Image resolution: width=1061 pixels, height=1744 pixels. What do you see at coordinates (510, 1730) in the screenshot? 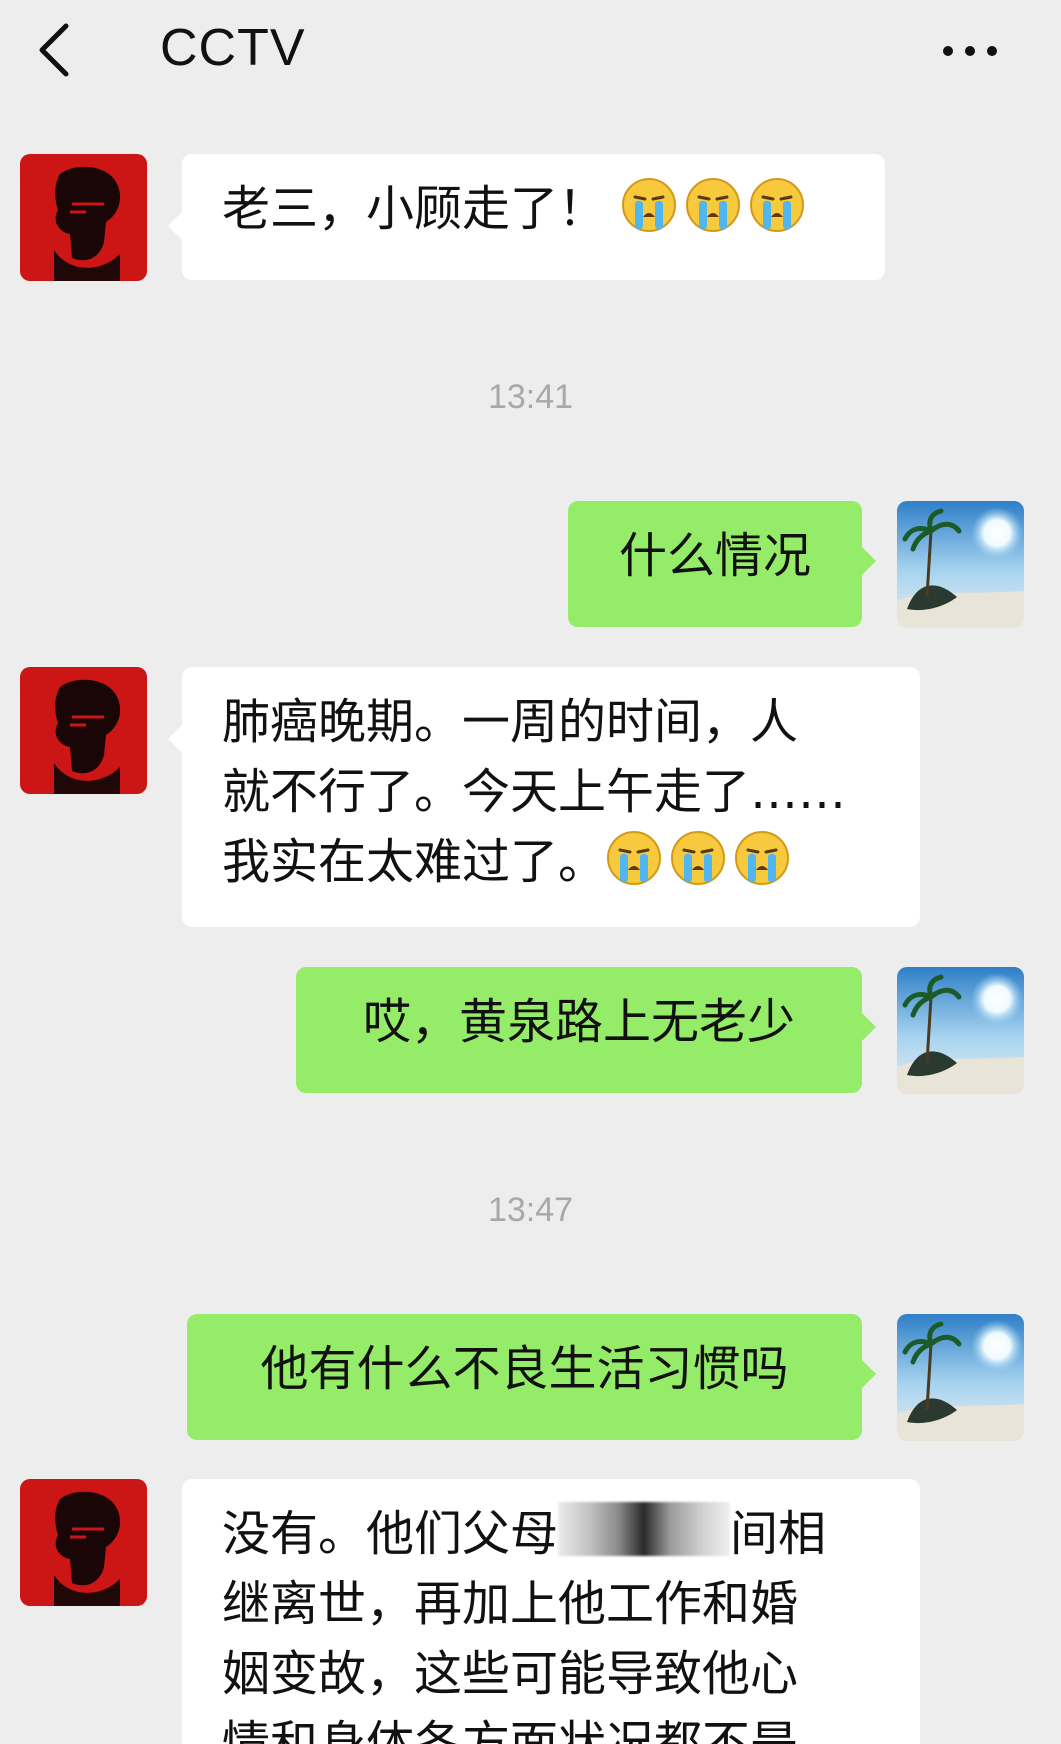
I see `message-line: 情和身体各方面状况都不是` at bounding box center [510, 1730].